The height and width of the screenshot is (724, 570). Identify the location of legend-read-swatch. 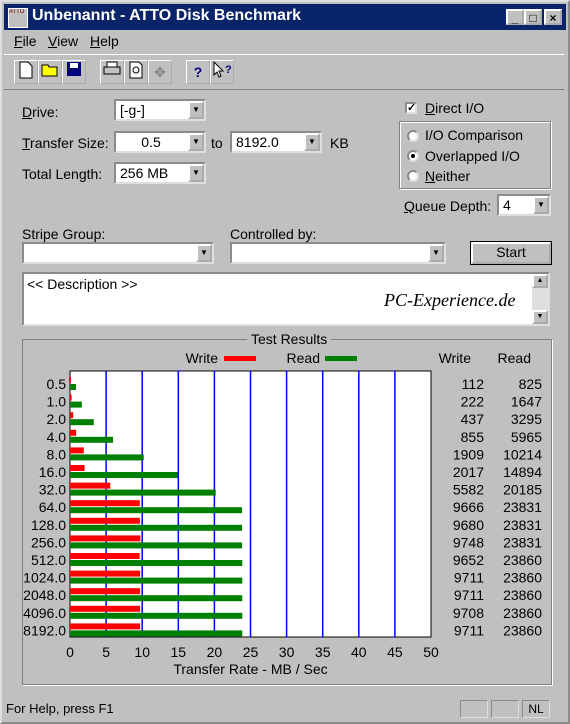
(341, 358).